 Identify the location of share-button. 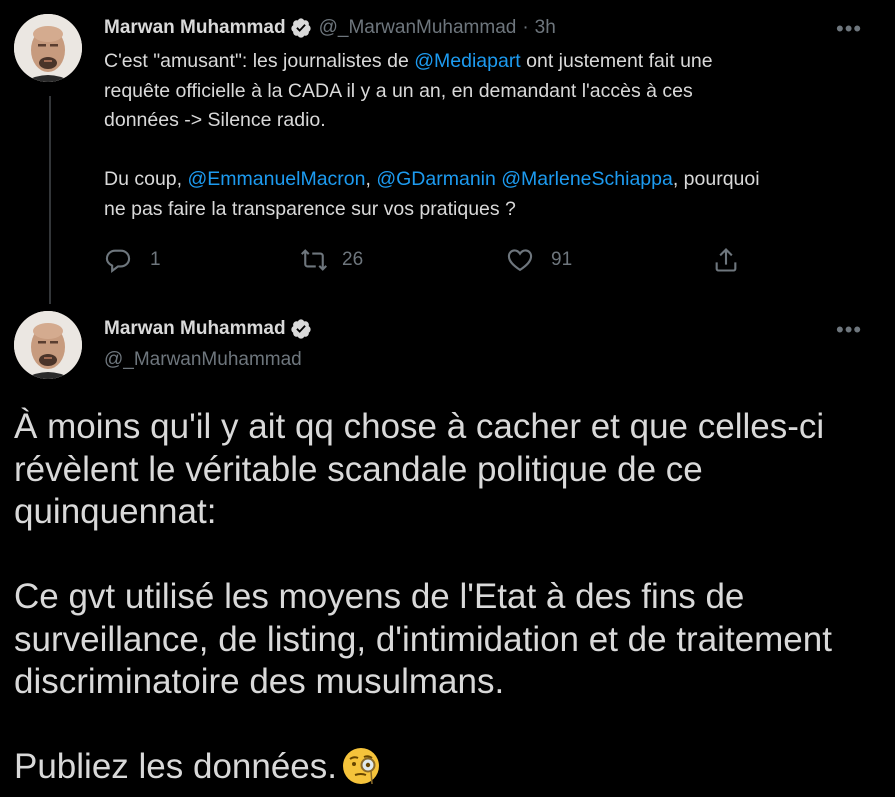
(726, 260).